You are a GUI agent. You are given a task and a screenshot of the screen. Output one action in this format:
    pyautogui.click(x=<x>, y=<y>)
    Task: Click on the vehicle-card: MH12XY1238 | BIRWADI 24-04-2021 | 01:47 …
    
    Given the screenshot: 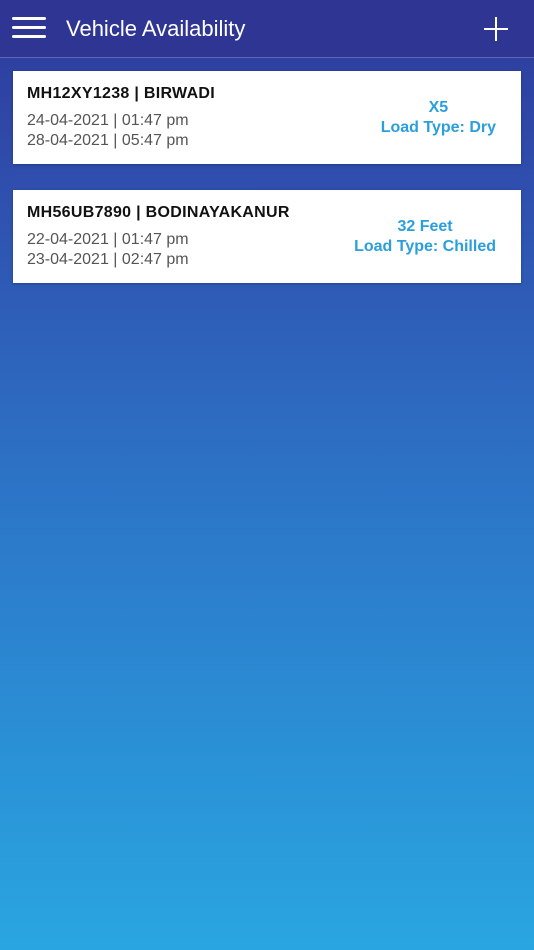 What is the action you would take?
    pyautogui.click(x=267, y=117)
    